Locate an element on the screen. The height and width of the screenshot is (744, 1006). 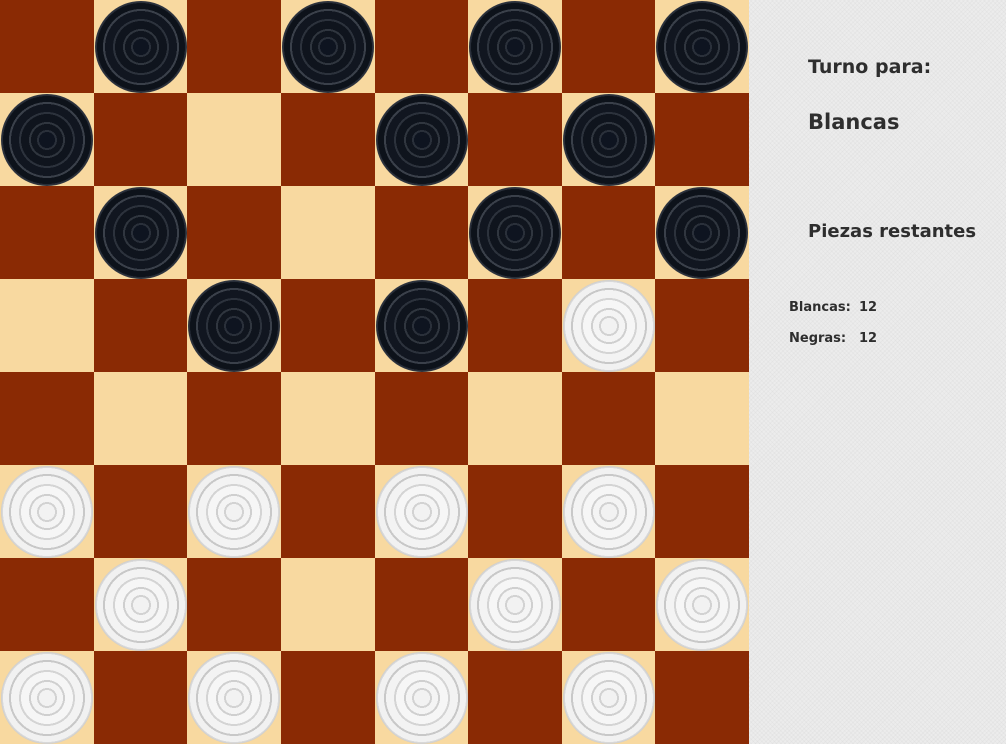
turn-value: Blancas is located at coordinates (854, 122).